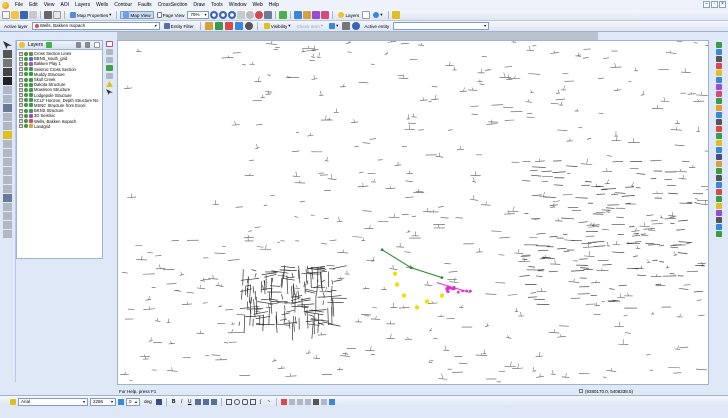 Image resolution: width=728 pixels, height=418 pixels. I want to click on arrow-style-icon, so click(307, 401).